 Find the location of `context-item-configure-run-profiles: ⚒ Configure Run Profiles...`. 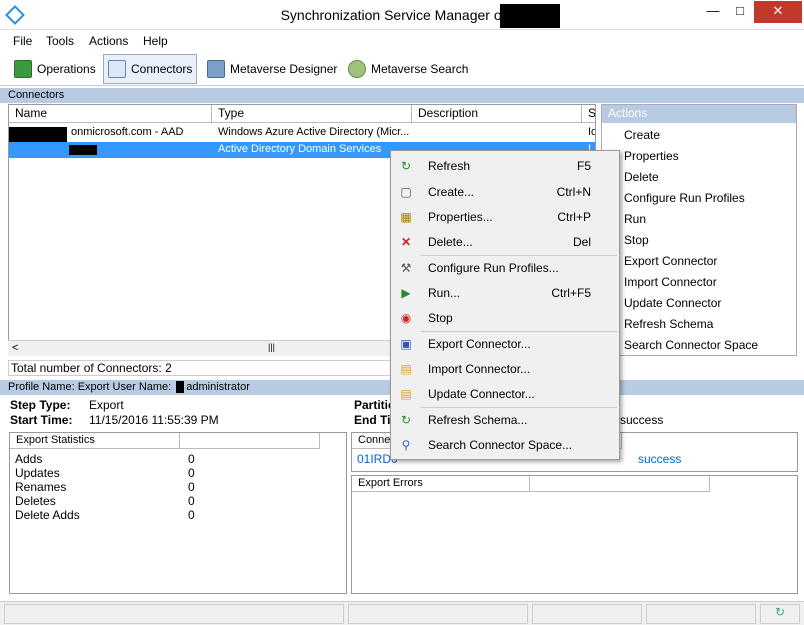

context-item-configure-run-profiles: ⚒ Configure Run Profiles... is located at coordinates (505, 268).